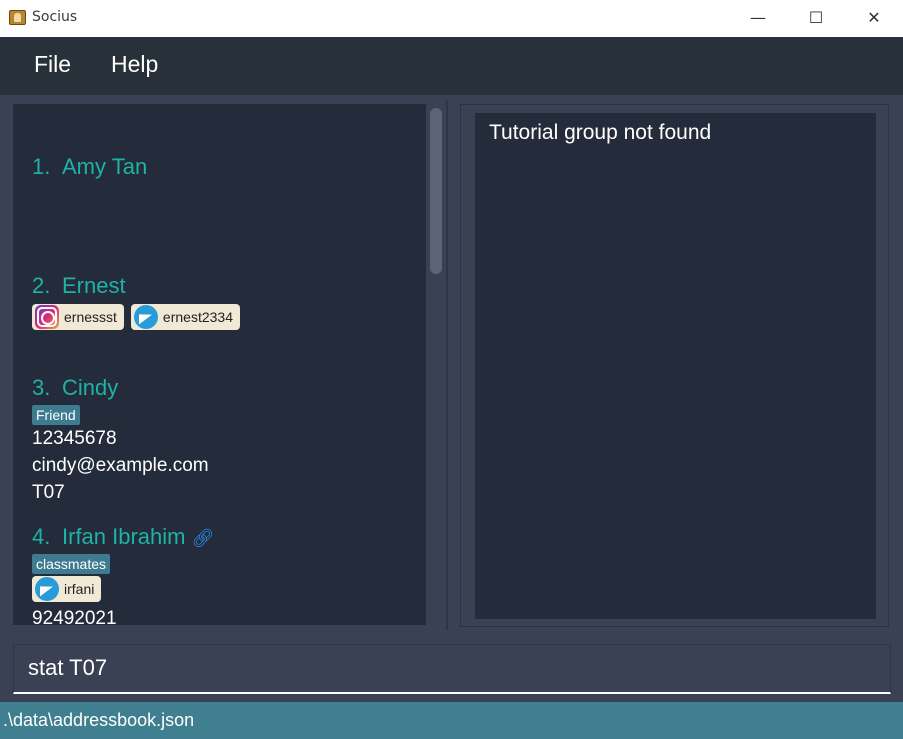 The image size is (903, 739). Describe the element at coordinates (139, 303) in the screenshot. I see `person-card: 2. Ernest ernessst ernest2334` at that location.